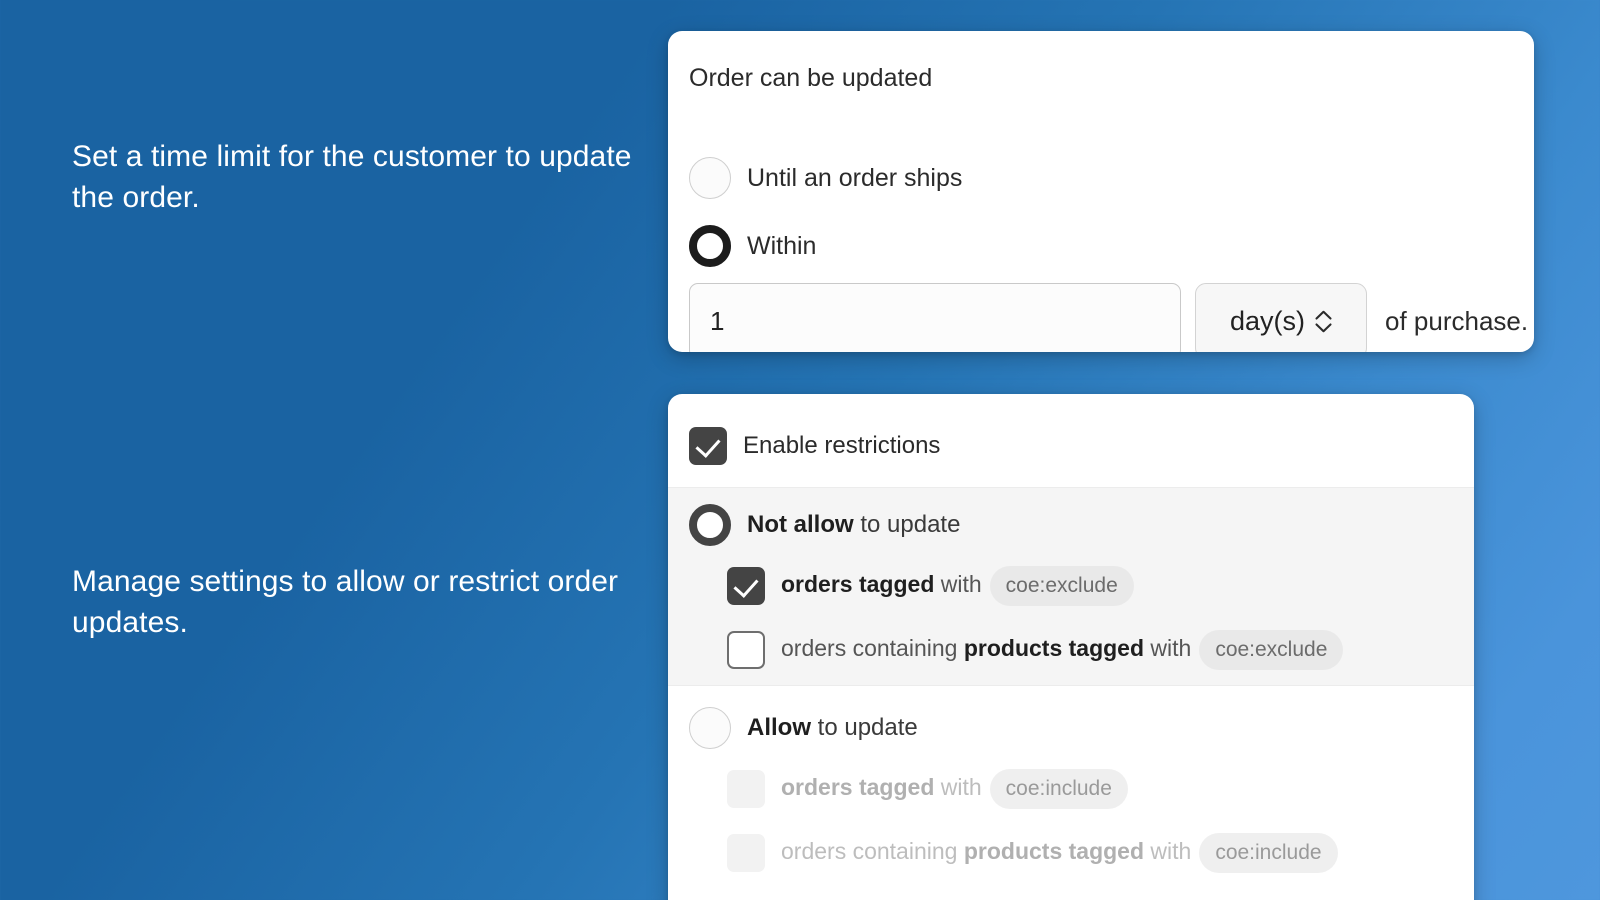  I want to click on radio-not-allow-icon, so click(710, 525).